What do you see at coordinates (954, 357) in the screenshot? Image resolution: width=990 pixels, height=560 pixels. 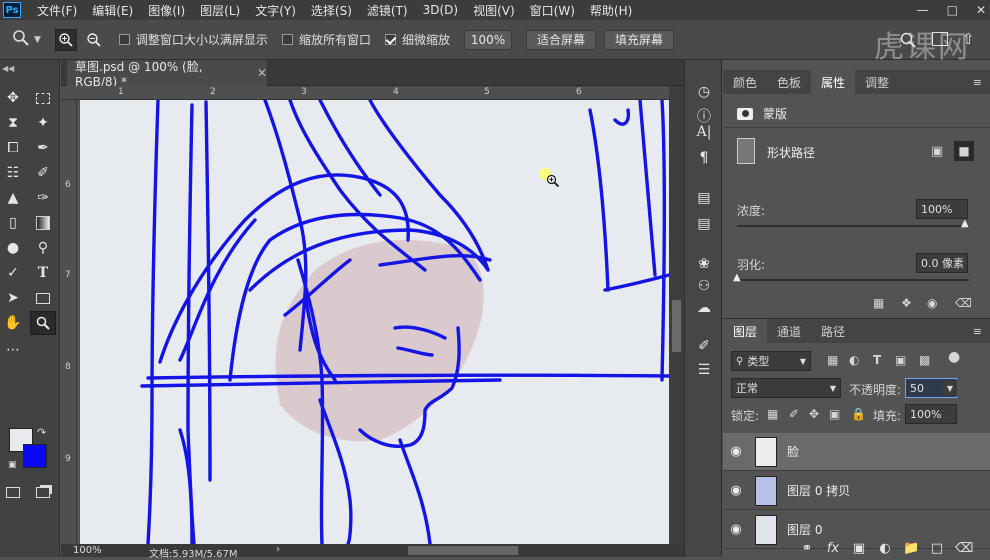 I see `filter-toggle-icon: ●` at bounding box center [954, 357].